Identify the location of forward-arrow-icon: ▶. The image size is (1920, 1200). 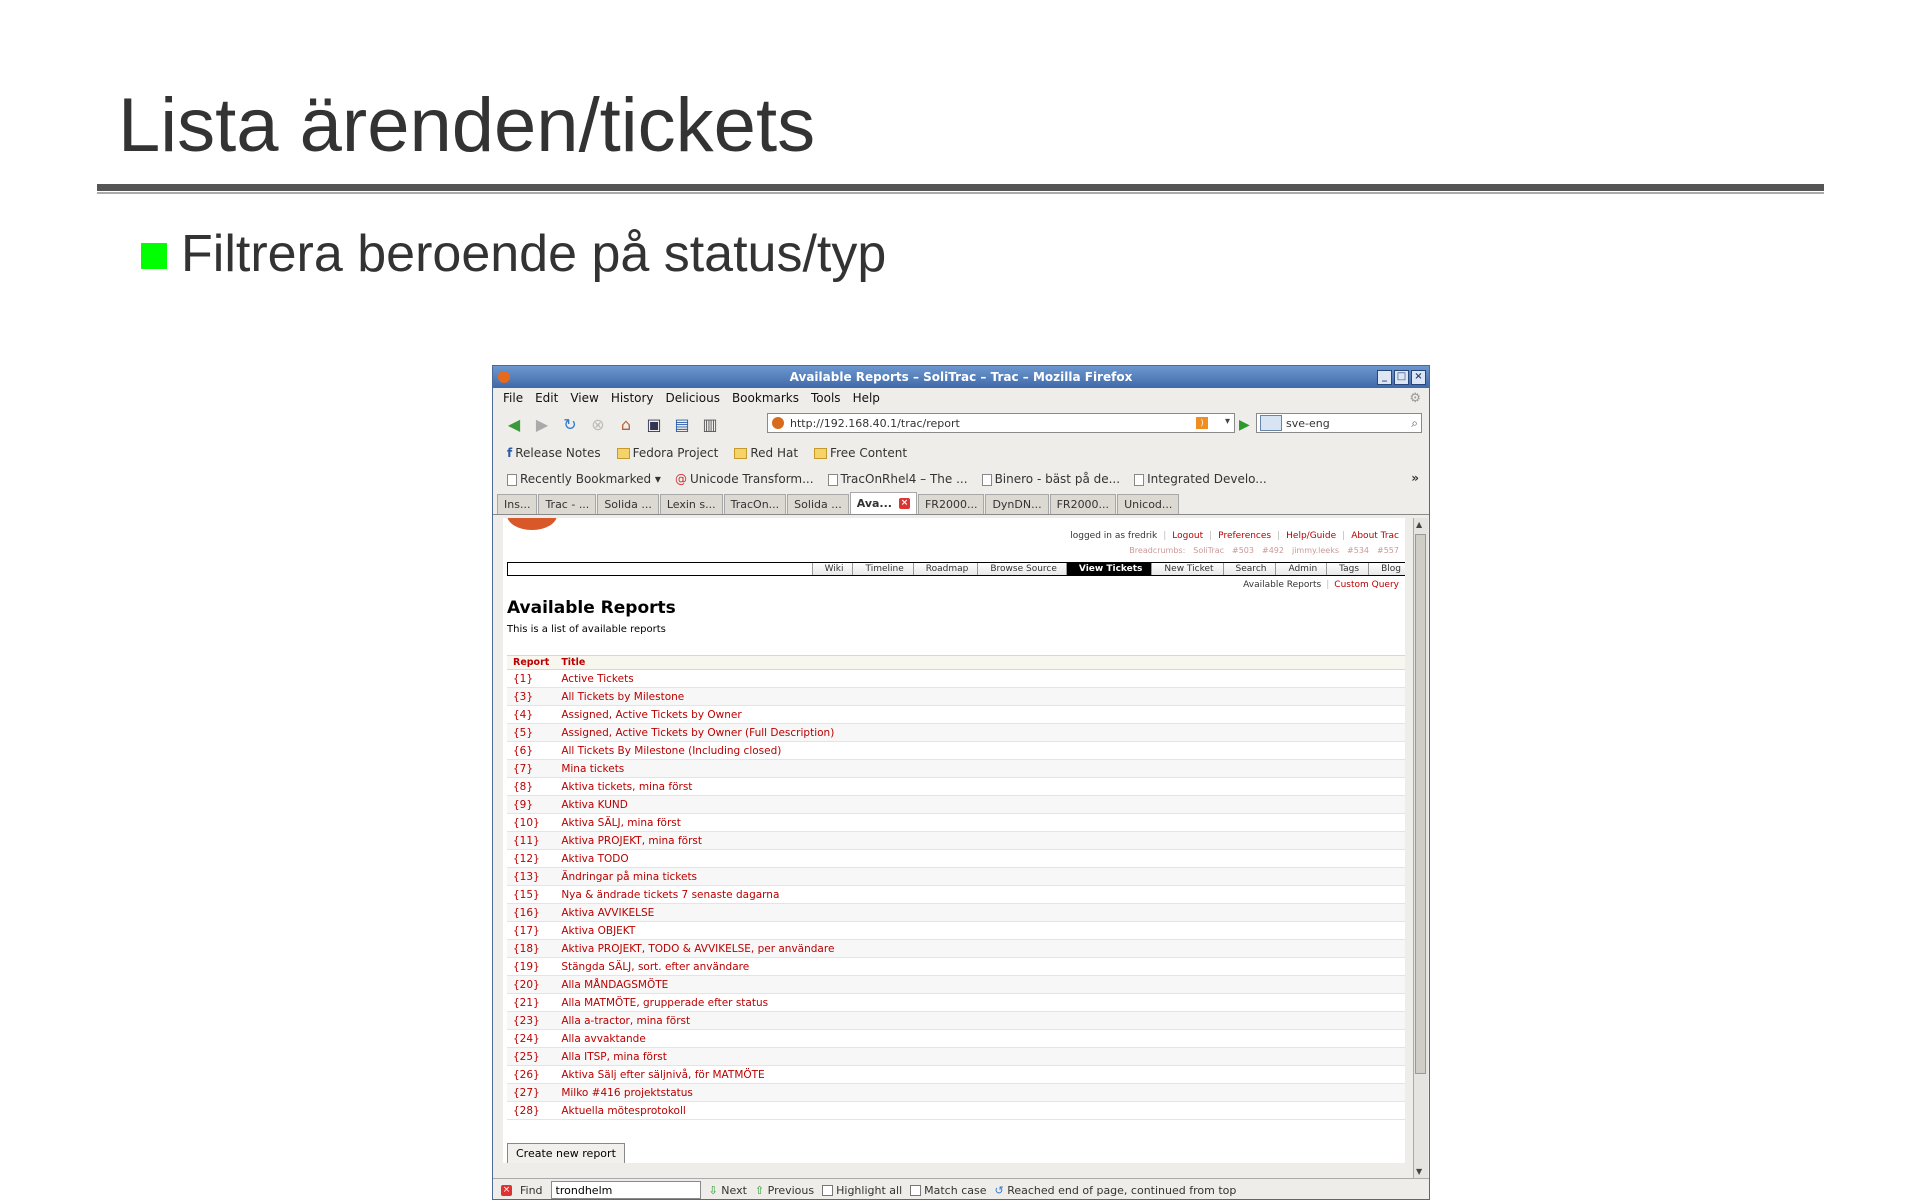
(542, 424).